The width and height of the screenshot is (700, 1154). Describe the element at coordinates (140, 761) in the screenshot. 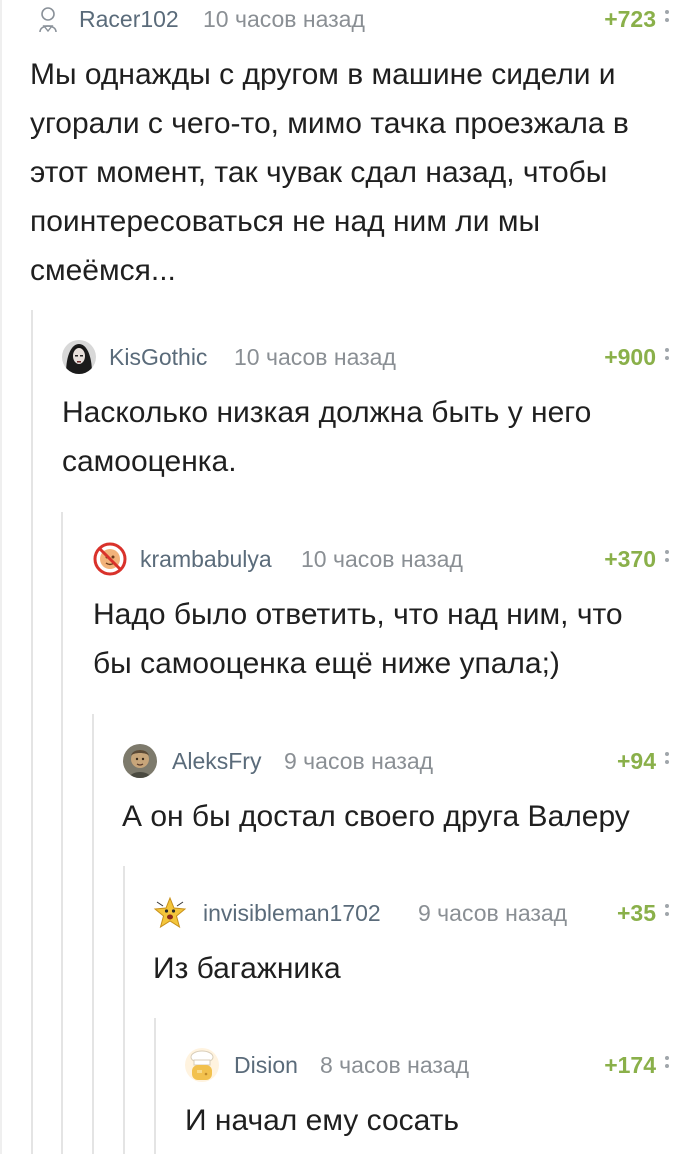

I see `portrait-avatar` at that location.